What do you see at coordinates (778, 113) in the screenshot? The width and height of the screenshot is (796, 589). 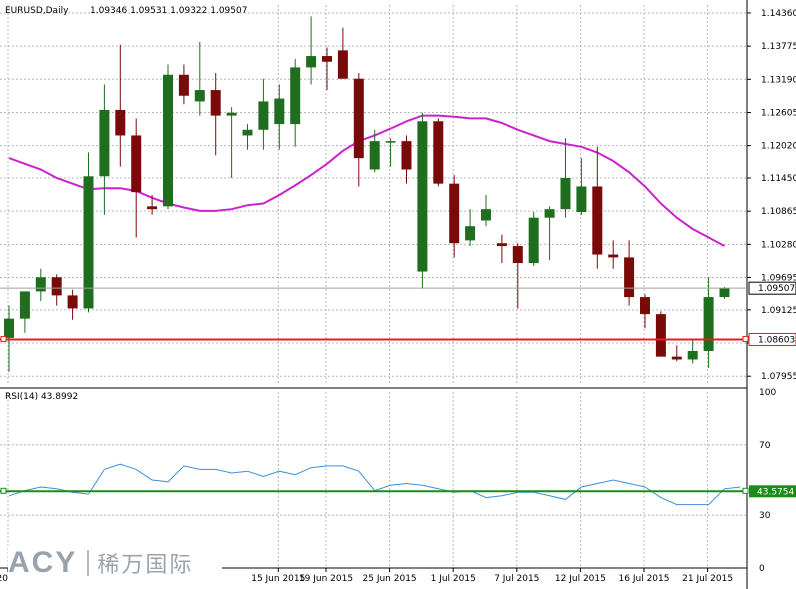 I see `price-label-3: 1.12605` at bounding box center [778, 113].